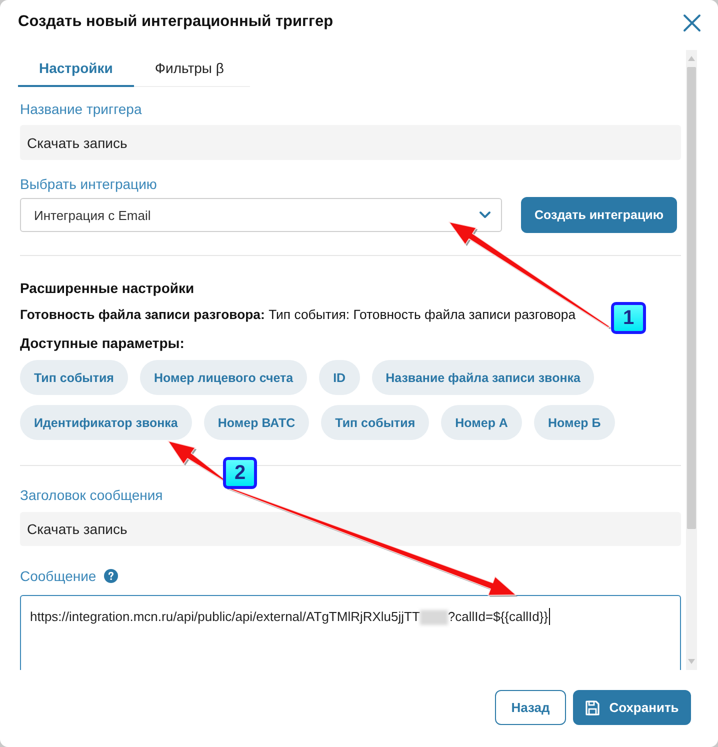  I want to click on callout-badge: 1, so click(628, 318).